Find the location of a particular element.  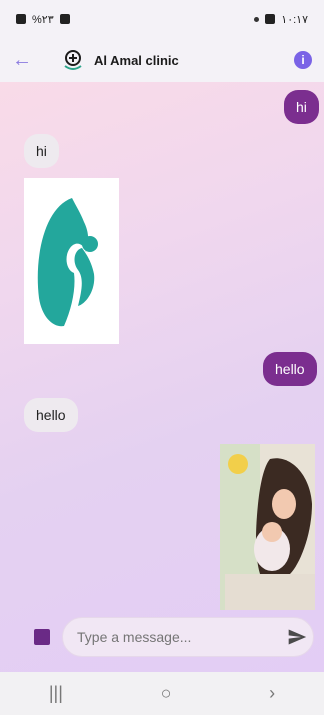

send-icon is located at coordinates (297, 637).